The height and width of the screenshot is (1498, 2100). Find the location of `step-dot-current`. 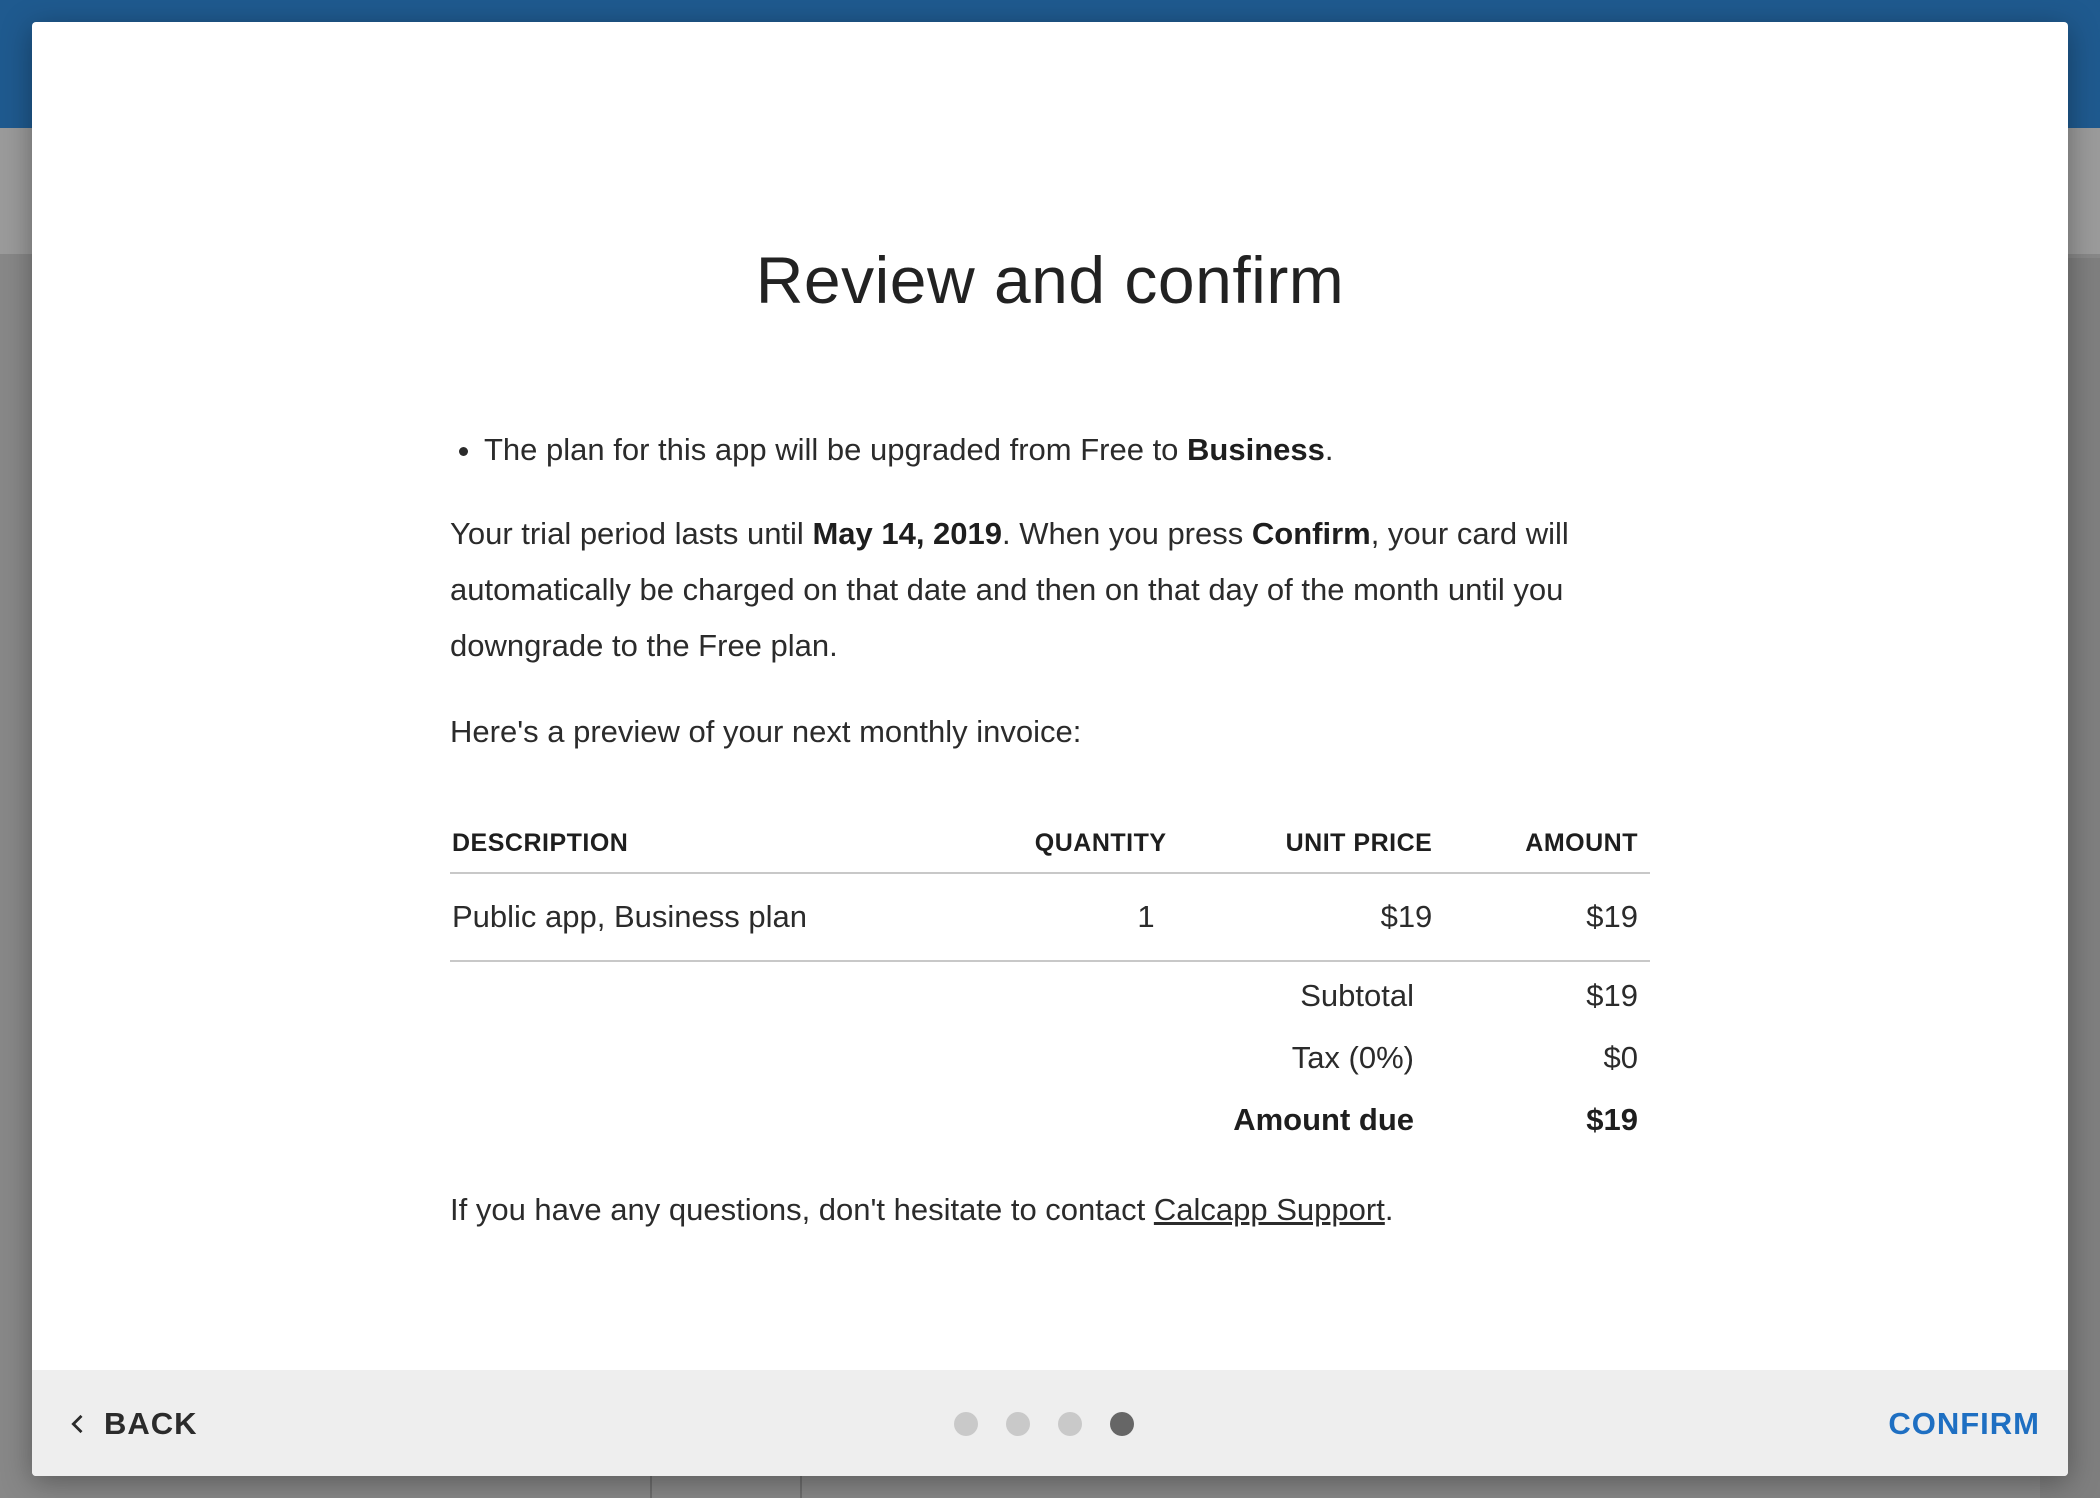

step-dot-current is located at coordinates (1122, 1424).